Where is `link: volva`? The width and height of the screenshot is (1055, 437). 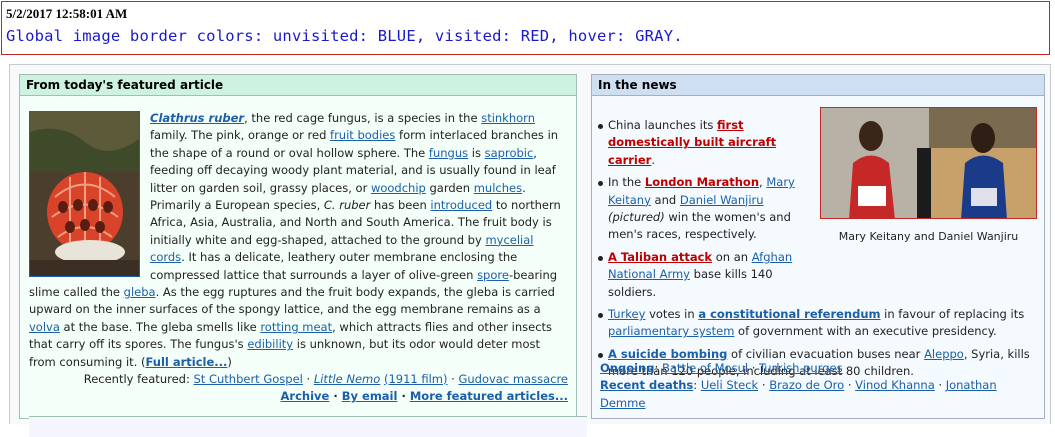 link: volva is located at coordinates (44, 327).